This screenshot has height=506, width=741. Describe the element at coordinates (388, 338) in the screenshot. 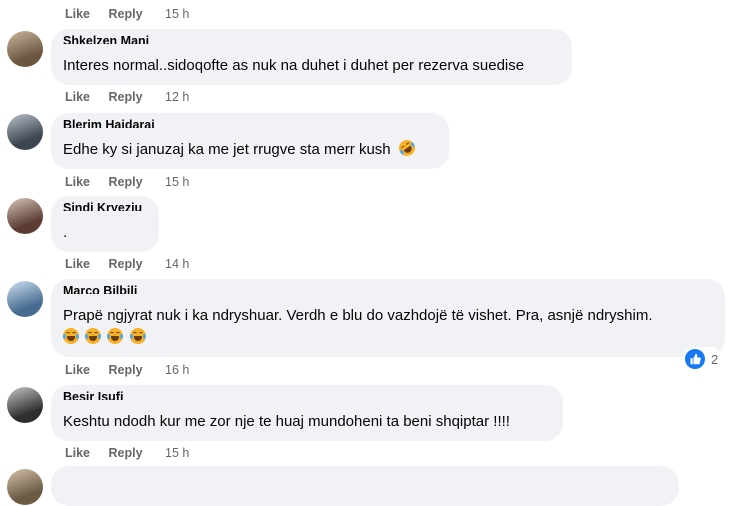

I see `emoji-row` at that location.